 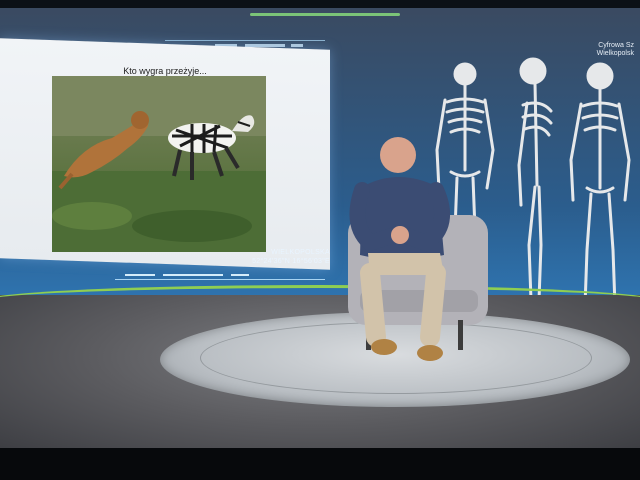 What do you see at coordinates (533, 180) in the screenshot?
I see `skeleton-side` at bounding box center [533, 180].